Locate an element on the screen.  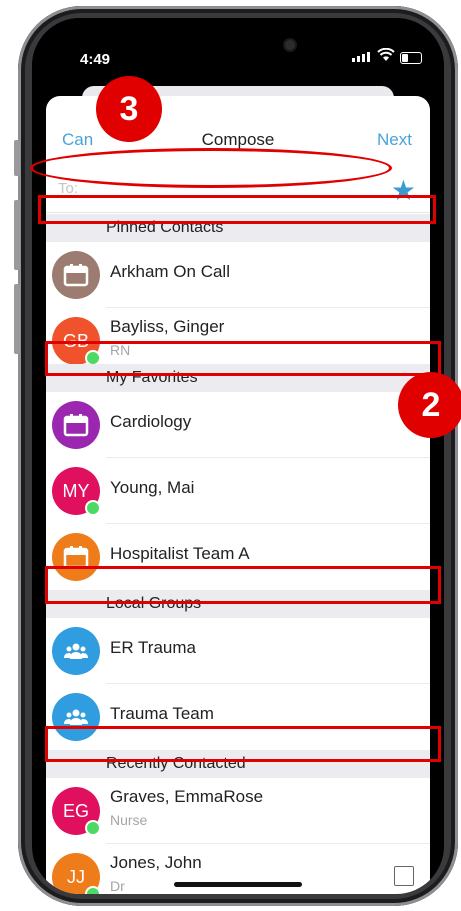
volume-up-button is located at coordinates (17, 235).